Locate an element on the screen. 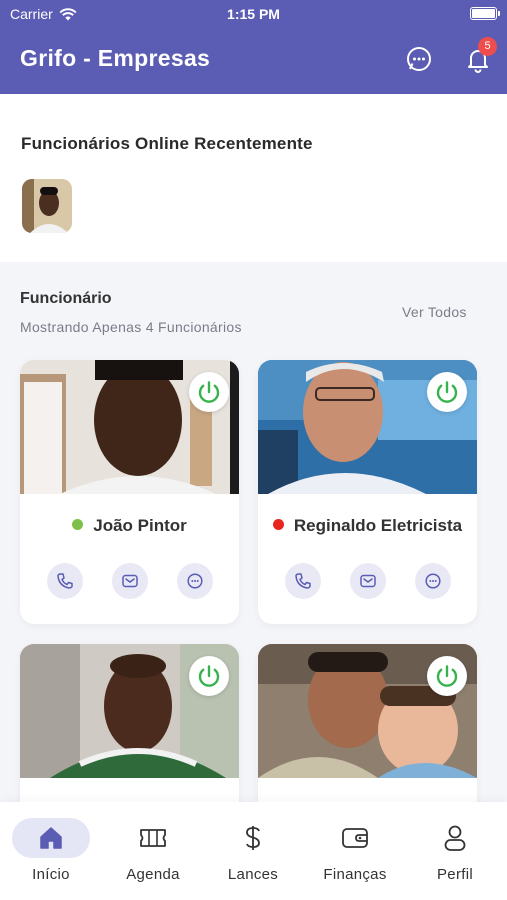  recently-online-title: Funcionários Online Recentemente is located at coordinates (167, 143).